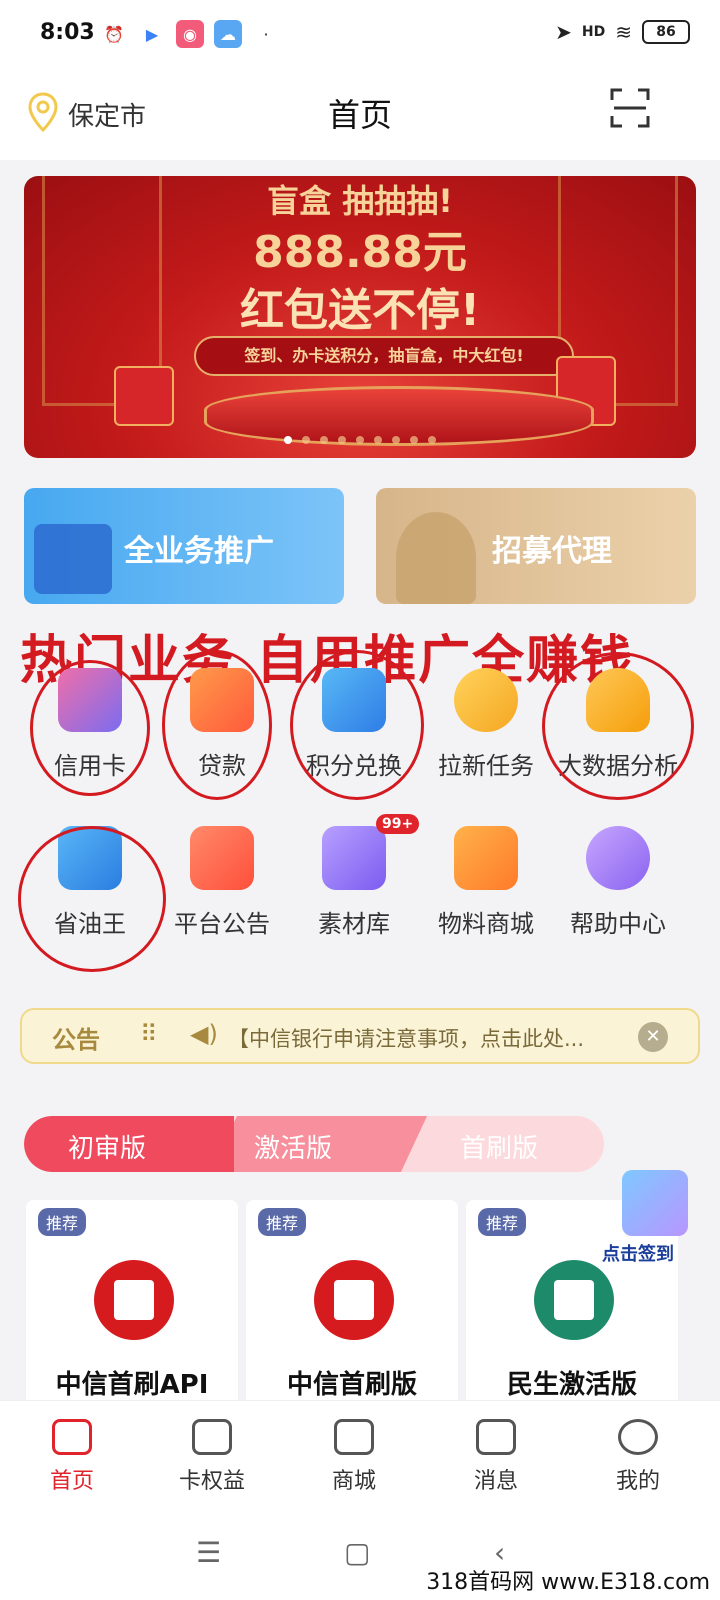 This screenshot has width=720, height=1600. What do you see at coordinates (72, 1437) in the screenshot?
I see `home-card-icon` at bounding box center [72, 1437].